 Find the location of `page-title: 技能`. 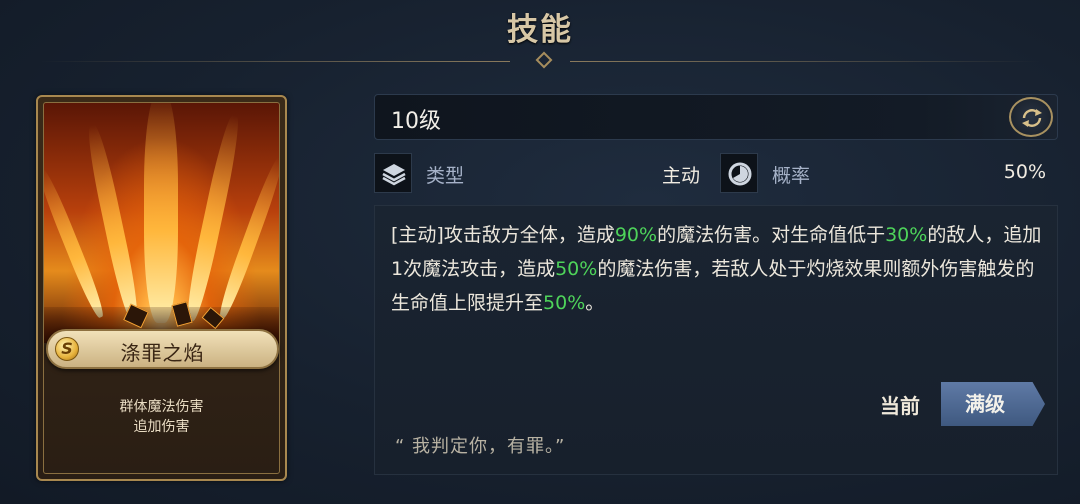

page-title: 技能 is located at coordinates (540, 30).